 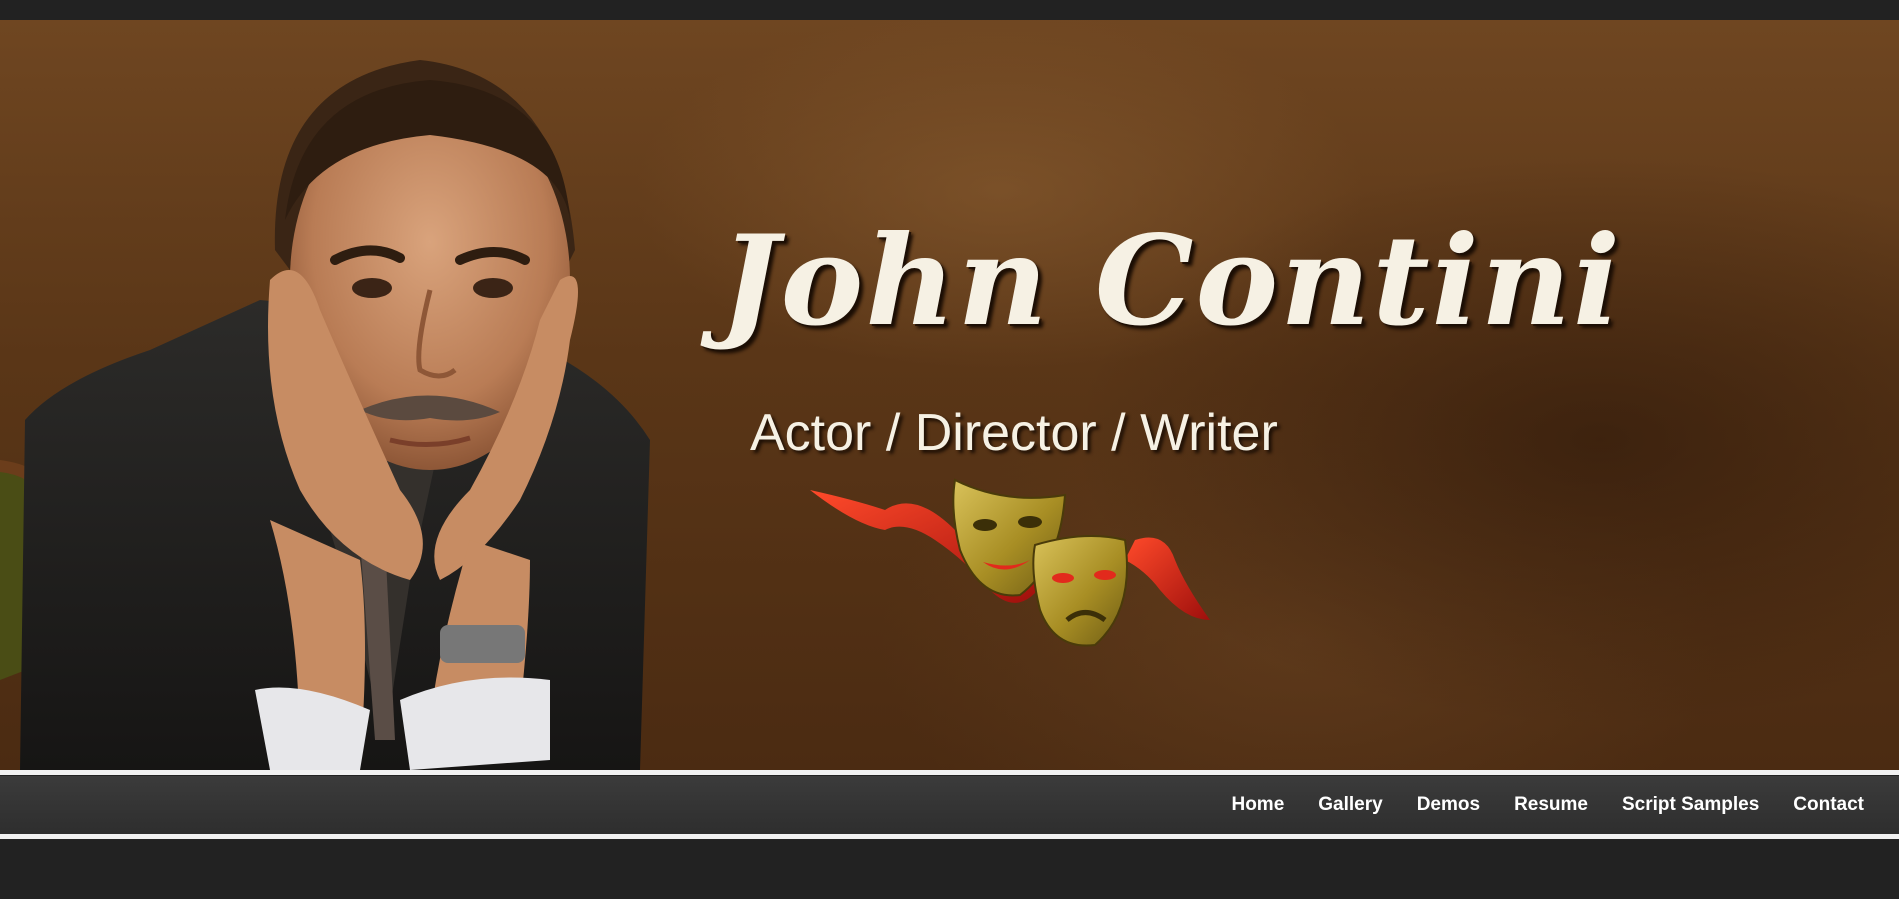 I want to click on comedy-tragedy-masks-icon, so click(x=1010, y=562).